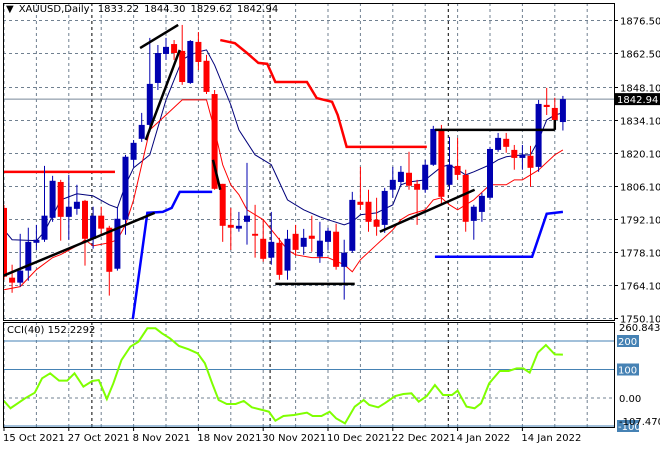 This screenshot has height=450, width=660. I want to click on x-tick-label: 22 Dec 2021, so click(424, 438).